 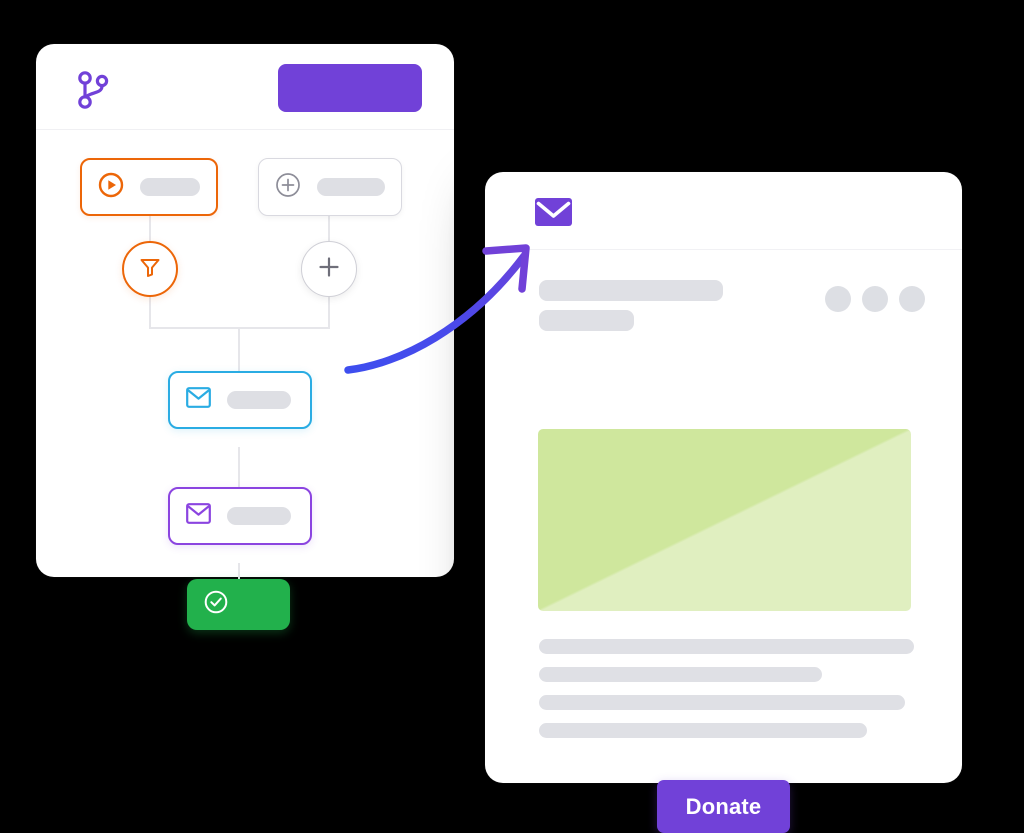 I want to click on trigger-node, so click(x=149, y=187).